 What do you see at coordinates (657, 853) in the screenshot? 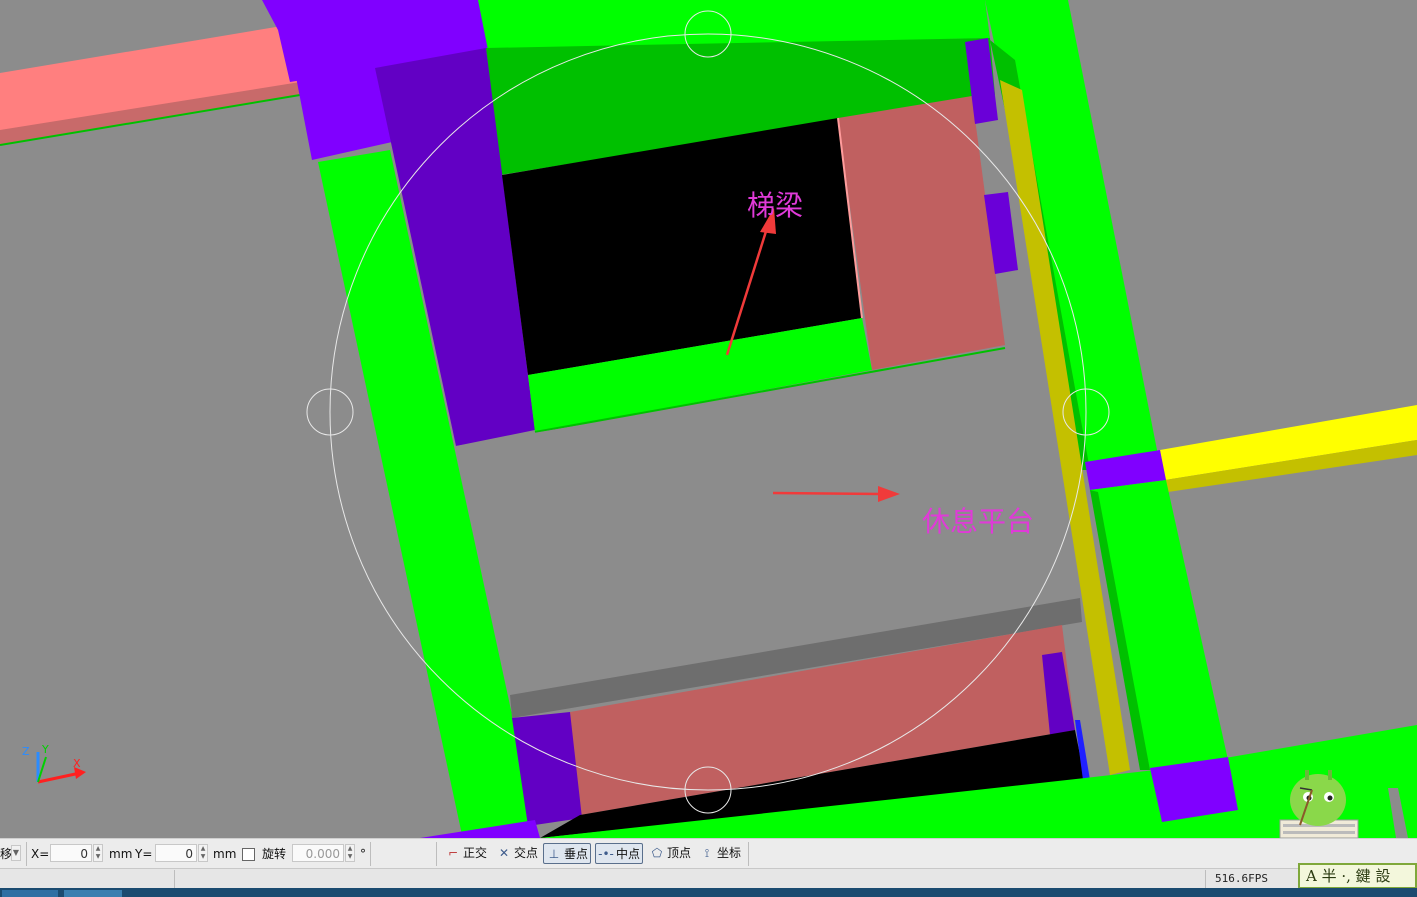
I see `vertex-icon: ⬠` at bounding box center [657, 853].